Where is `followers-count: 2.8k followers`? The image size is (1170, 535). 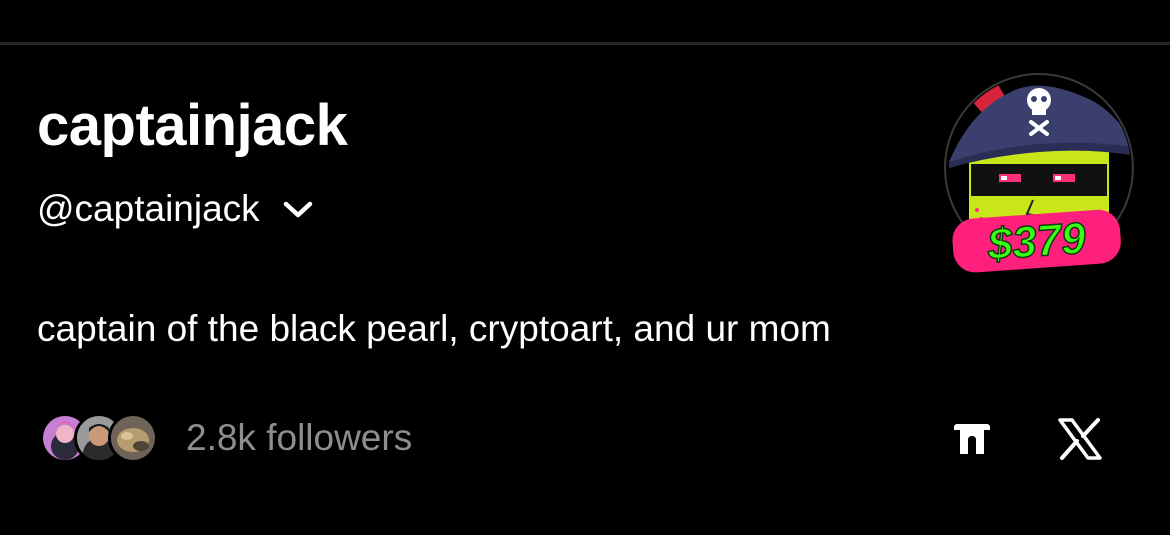 followers-count: 2.8k followers is located at coordinates (299, 437).